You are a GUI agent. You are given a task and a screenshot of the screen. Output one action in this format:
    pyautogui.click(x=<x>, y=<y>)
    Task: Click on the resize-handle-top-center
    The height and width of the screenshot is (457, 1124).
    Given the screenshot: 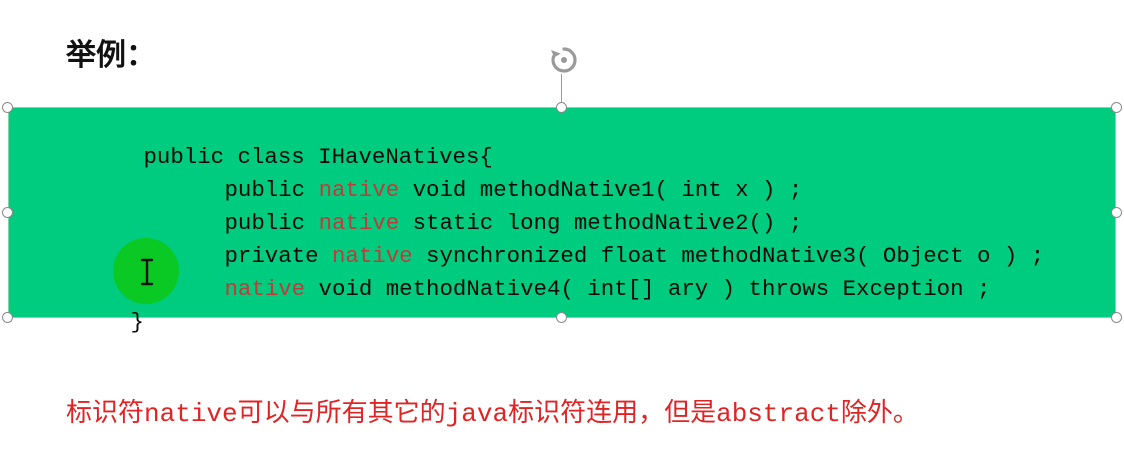 What is the action you would take?
    pyautogui.click(x=561, y=107)
    